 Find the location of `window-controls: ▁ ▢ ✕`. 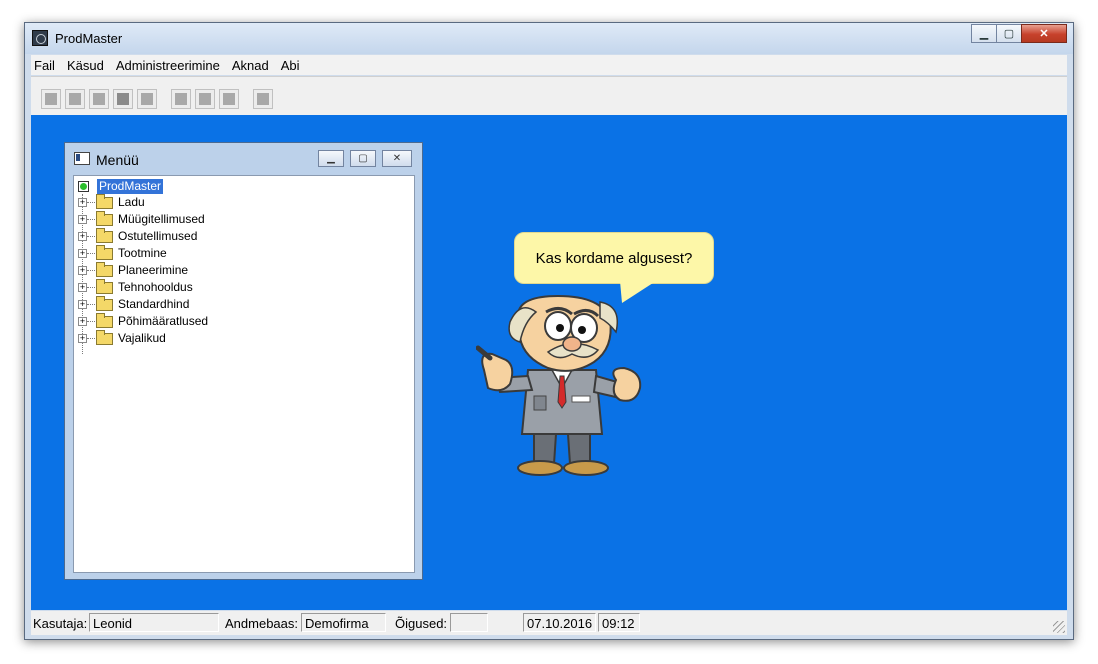

window-controls: ▁ ▢ ✕ is located at coordinates (1019, 34).